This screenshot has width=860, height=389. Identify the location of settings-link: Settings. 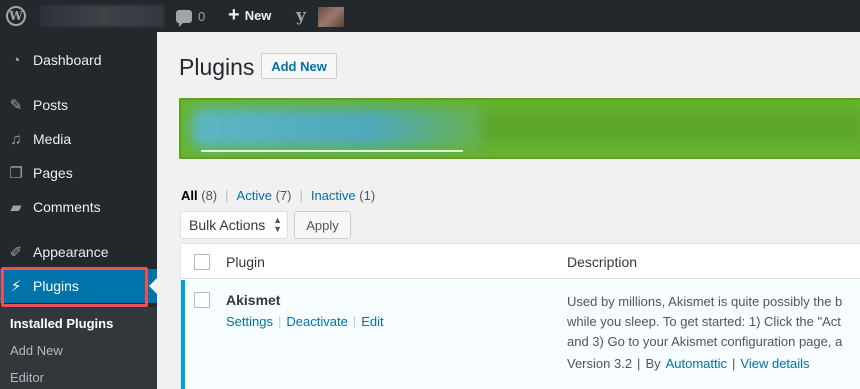
(249, 321).